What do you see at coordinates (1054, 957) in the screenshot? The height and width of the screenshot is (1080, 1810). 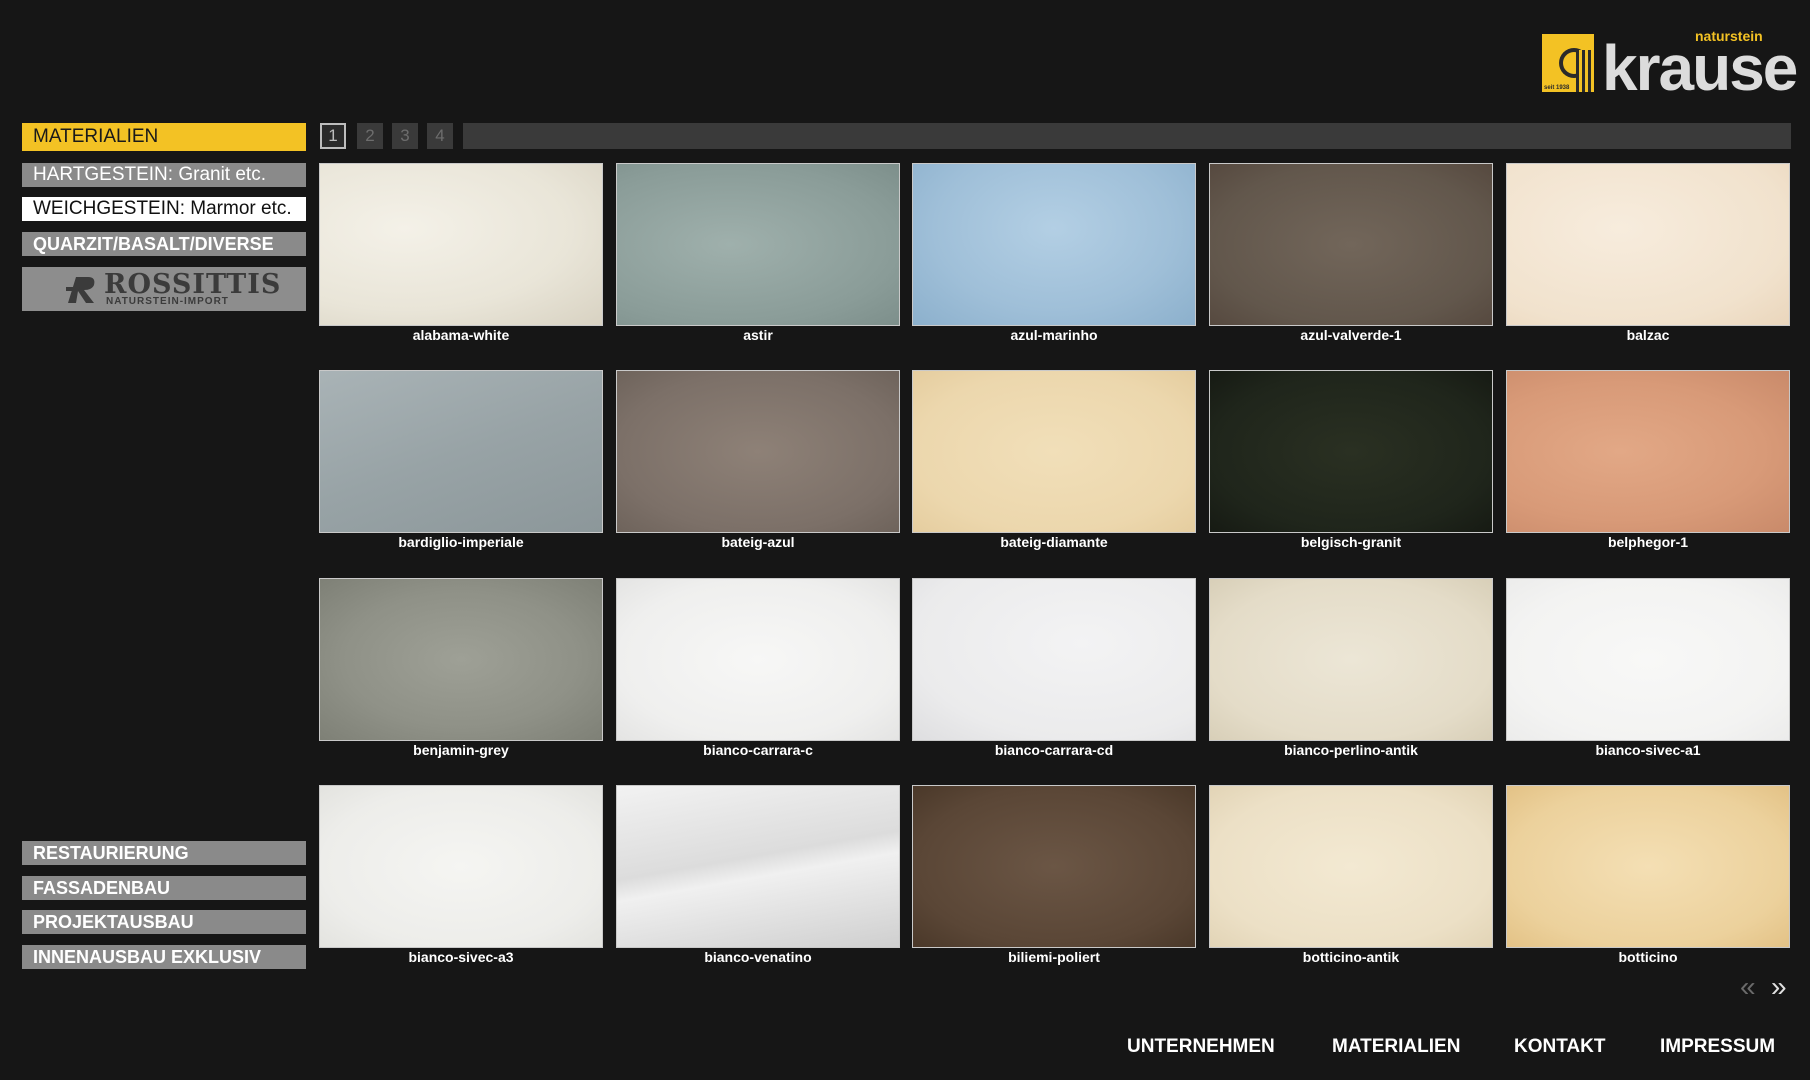 I see `material-label: biliemi-poliert` at bounding box center [1054, 957].